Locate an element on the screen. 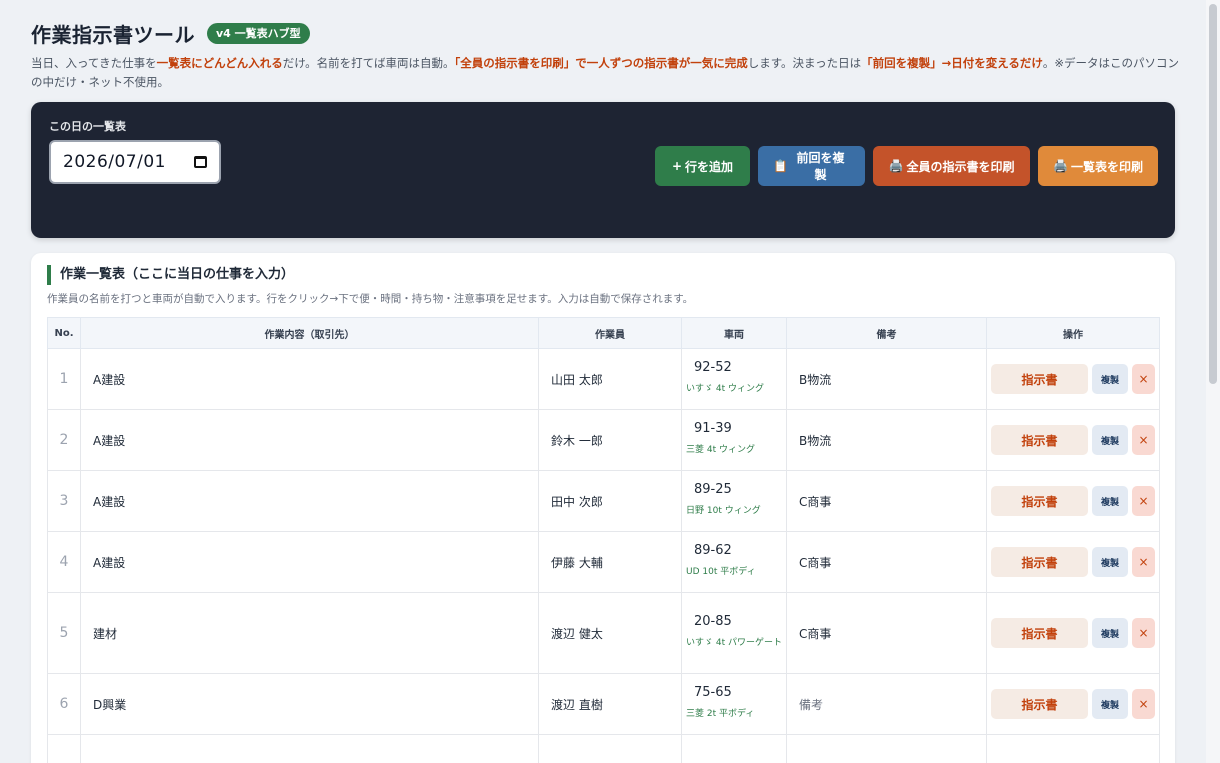 The height and width of the screenshot is (763, 1220). date-input: 2026/07/01 is located at coordinates (135, 162).